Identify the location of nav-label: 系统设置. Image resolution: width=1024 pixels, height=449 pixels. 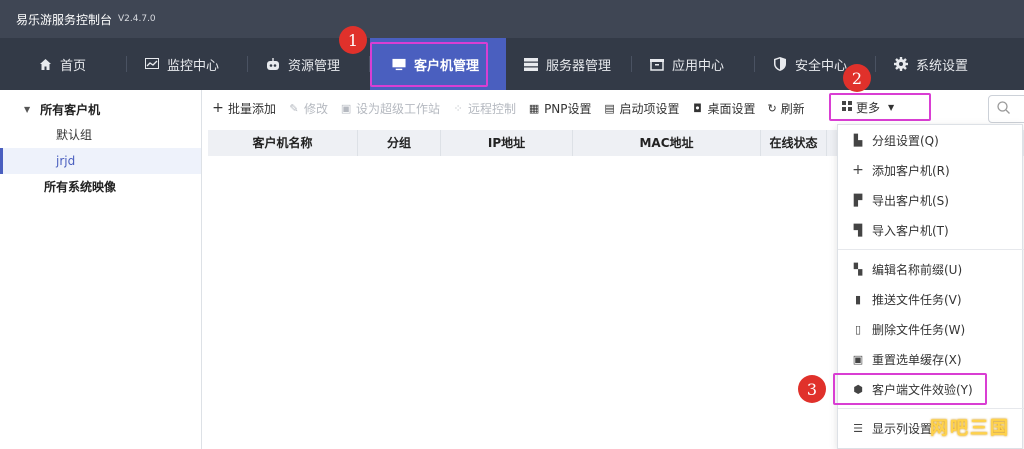
(942, 66).